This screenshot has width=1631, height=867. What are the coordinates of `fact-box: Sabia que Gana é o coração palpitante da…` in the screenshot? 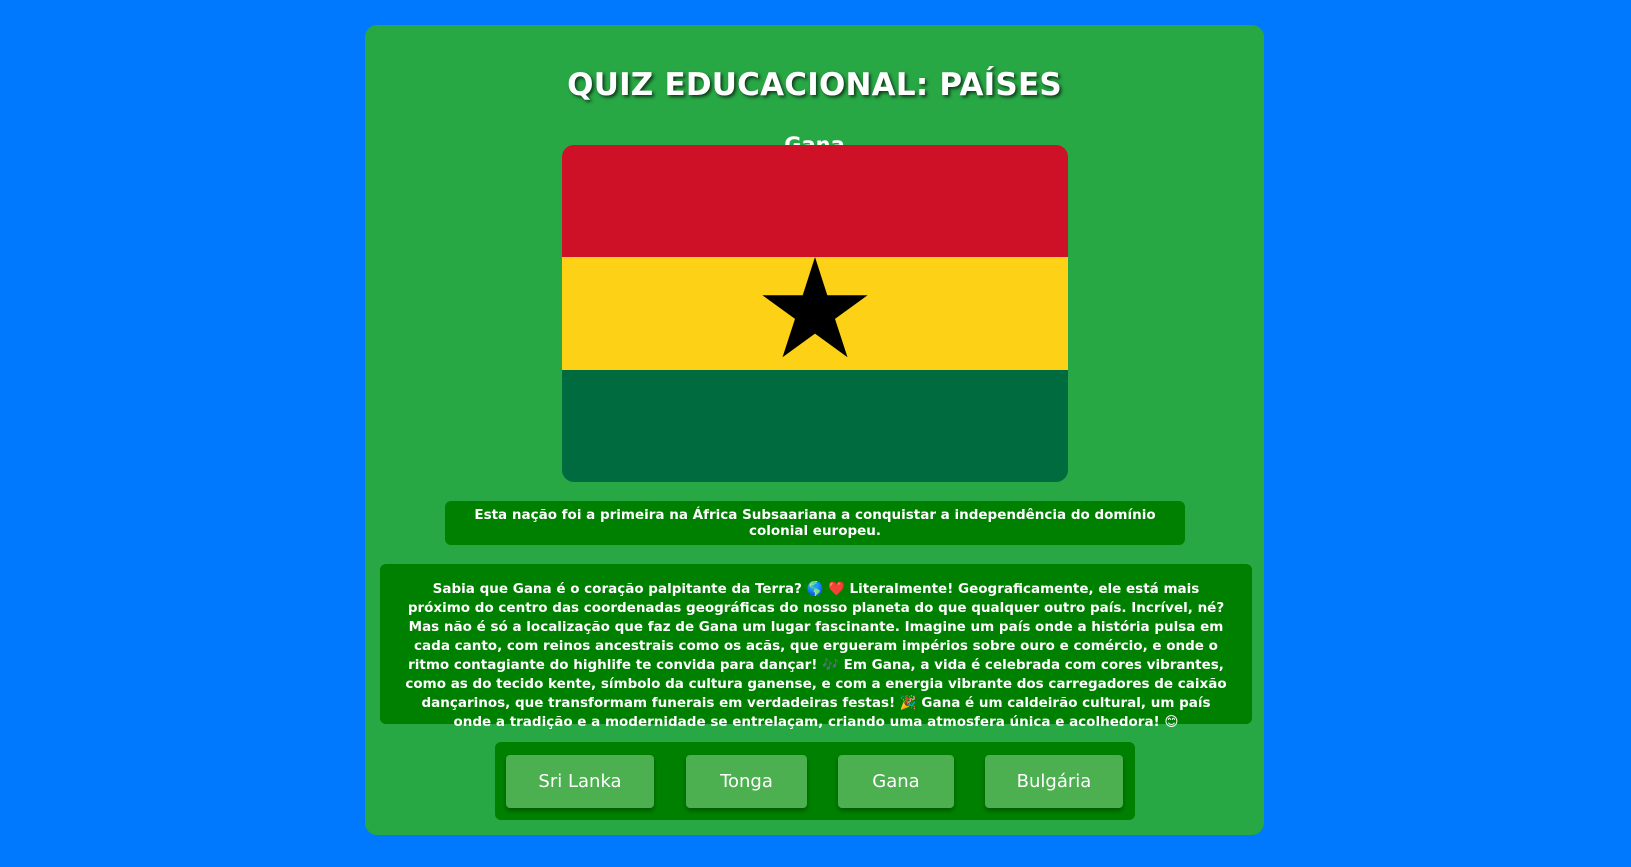 It's located at (816, 647).